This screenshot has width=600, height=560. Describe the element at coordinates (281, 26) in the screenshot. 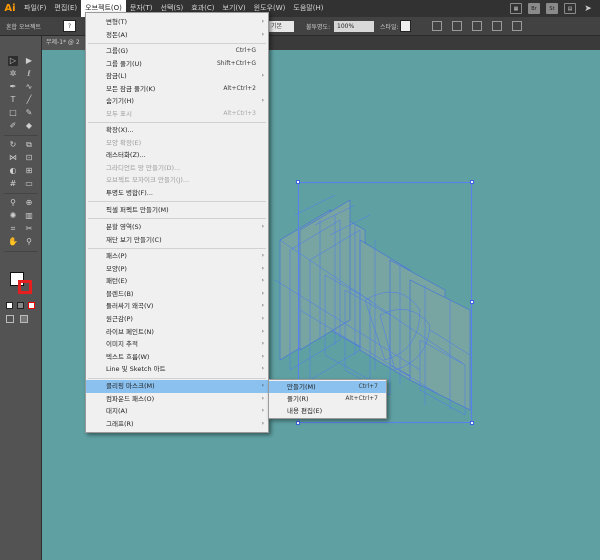

I see `stroke-style-dropdown: 기본` at that location.